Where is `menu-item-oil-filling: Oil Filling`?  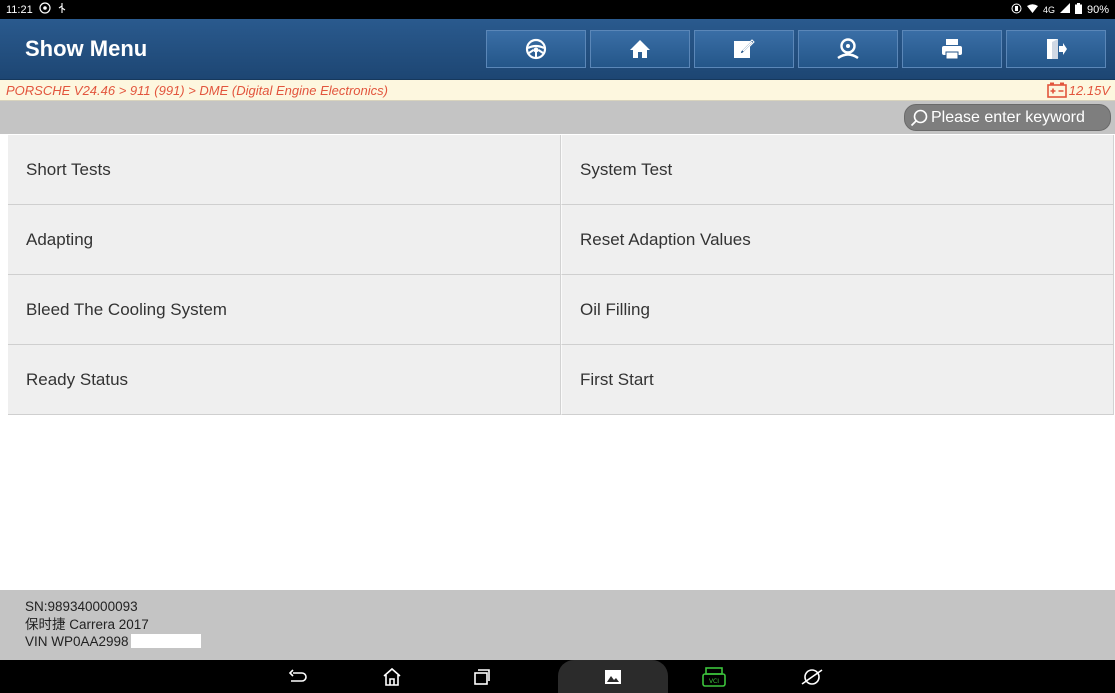
menu-item-oil-filling: Oil Filling is located at coordinates (837, 310).